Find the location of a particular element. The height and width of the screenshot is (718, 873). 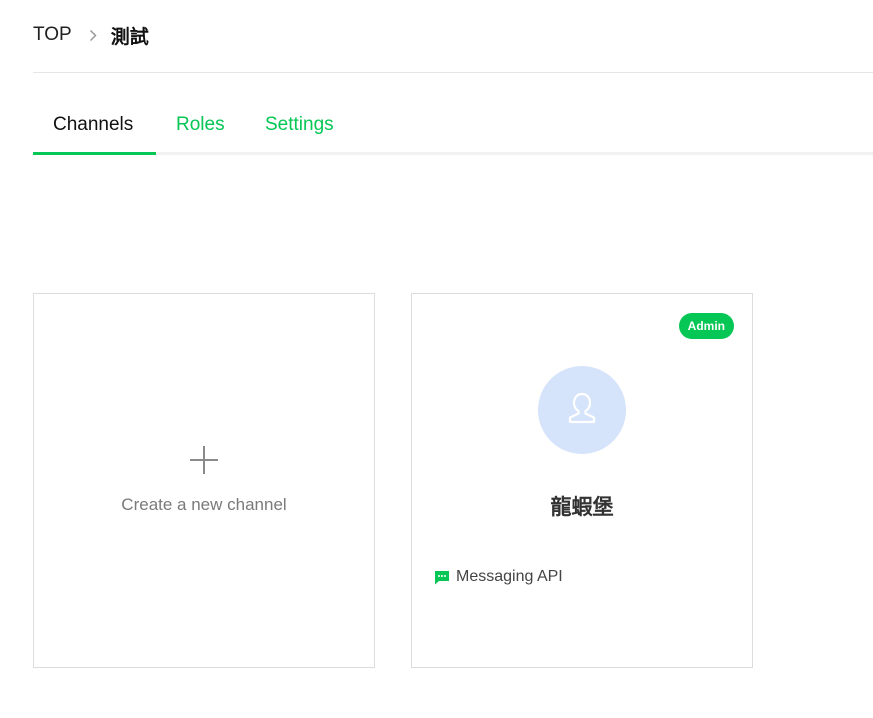

header-divider is located at coordinates (453, 72).